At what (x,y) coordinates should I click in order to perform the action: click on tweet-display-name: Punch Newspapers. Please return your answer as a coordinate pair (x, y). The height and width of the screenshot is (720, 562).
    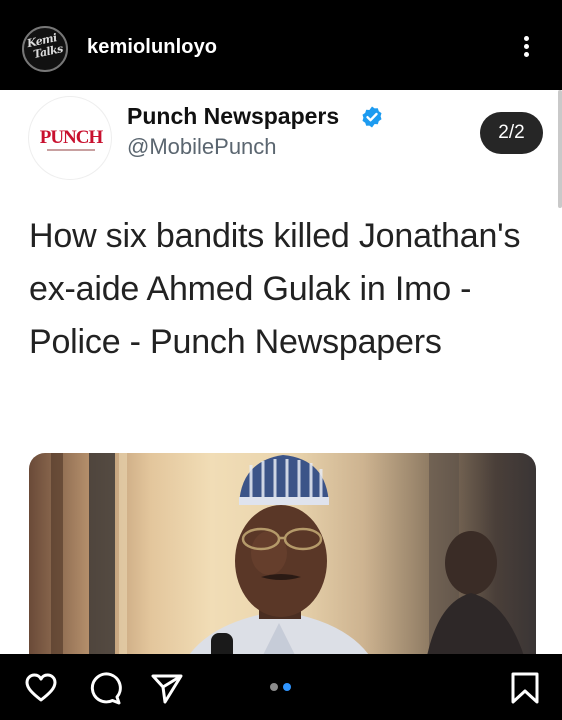
    Looking at the image, I should click on (233, 116).